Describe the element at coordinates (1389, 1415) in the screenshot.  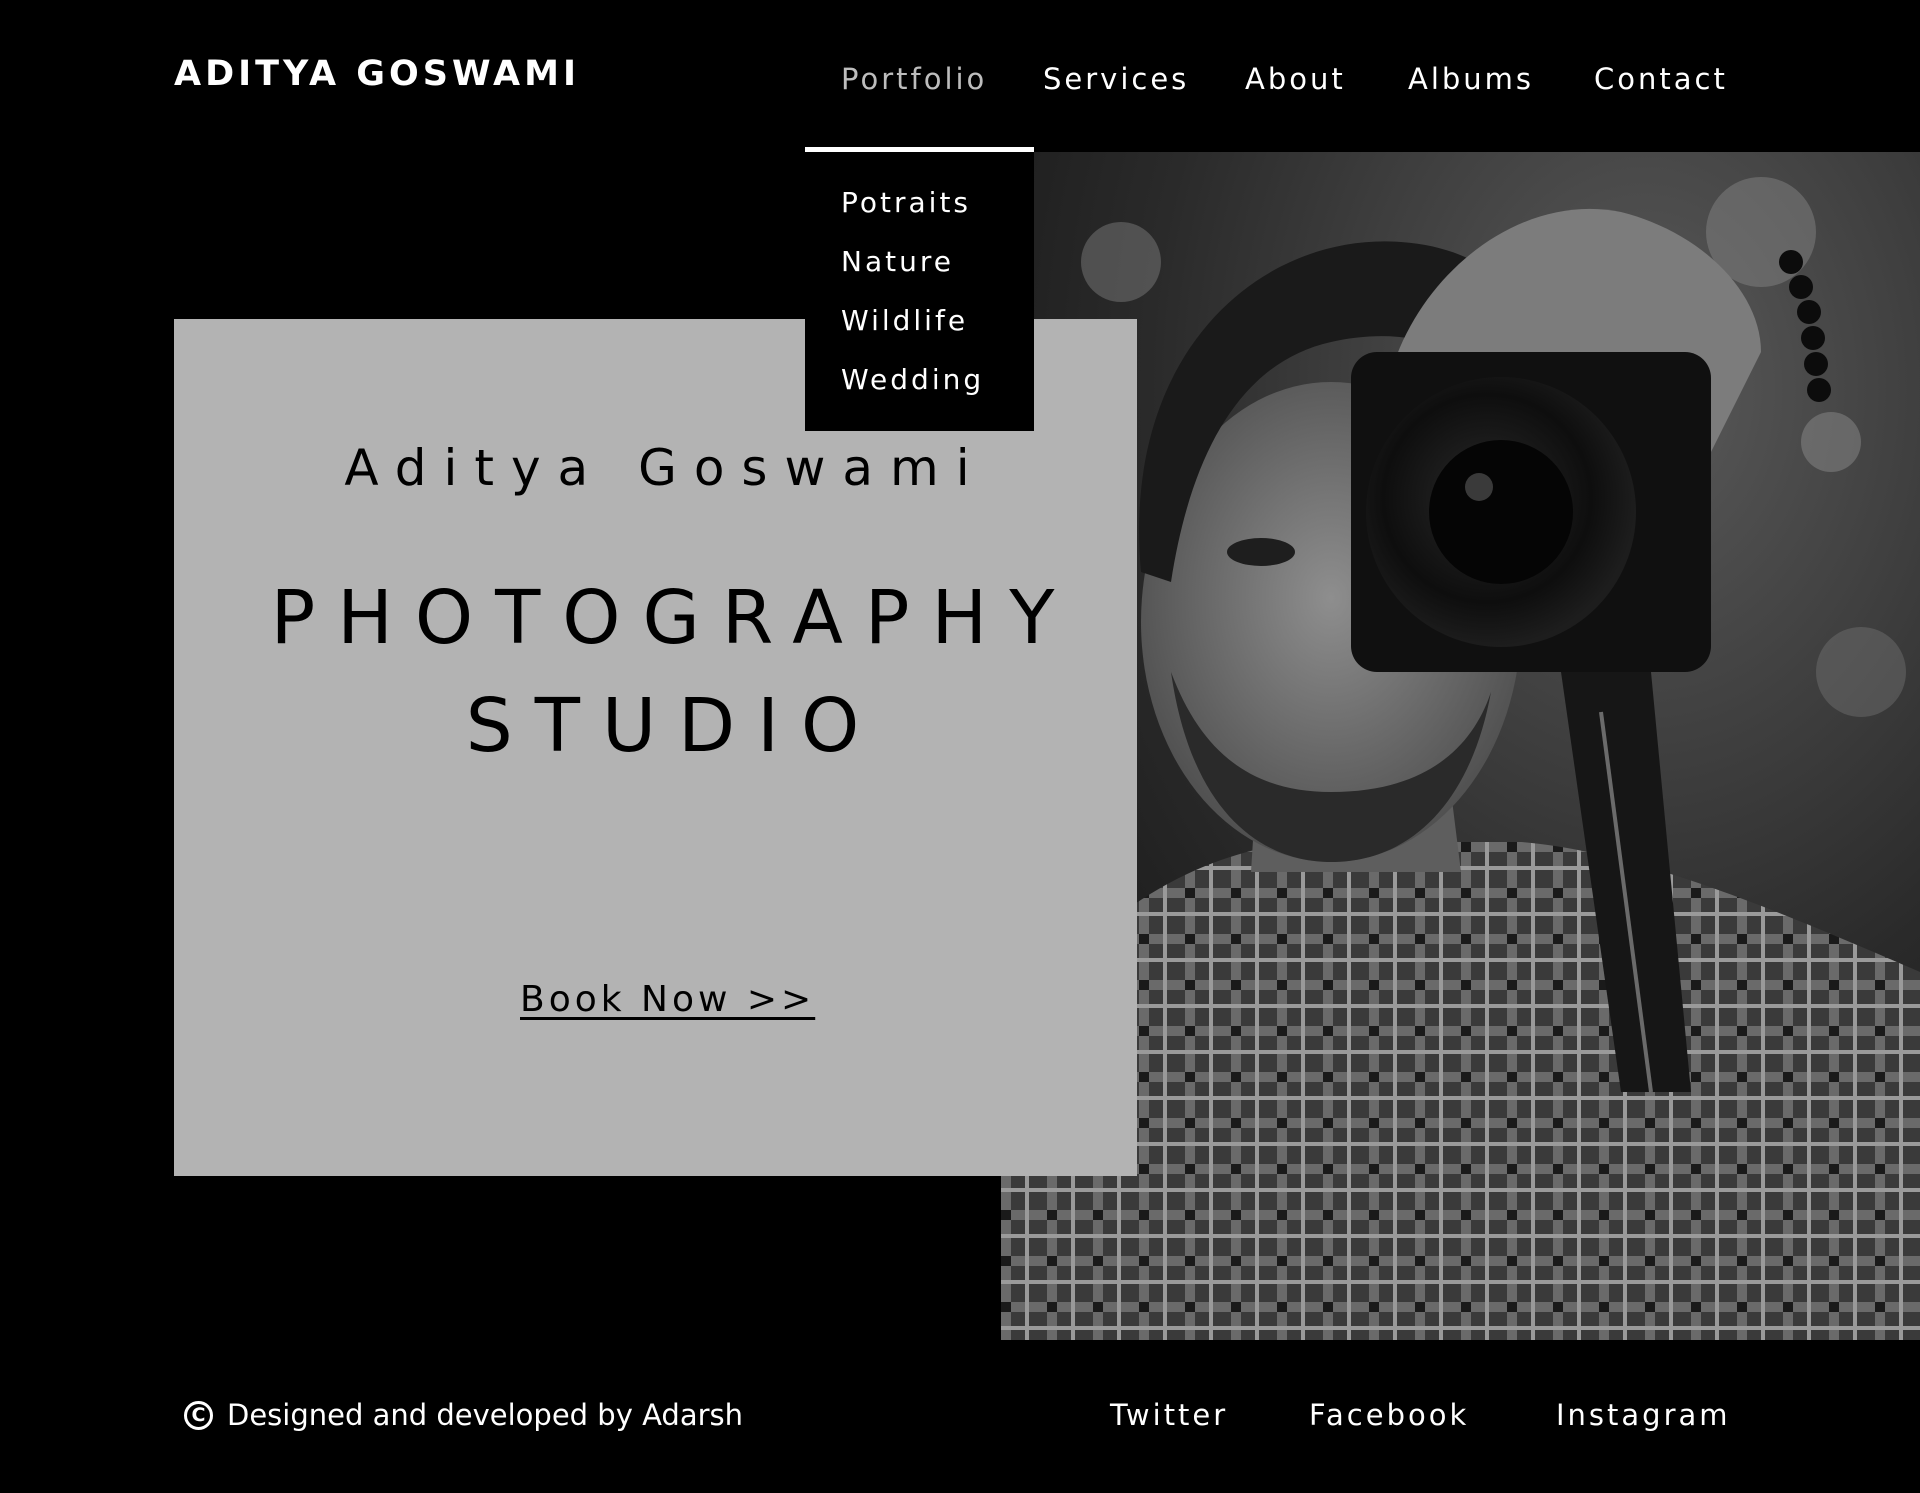
I see `social-link-facebook: Facebook` at that location.